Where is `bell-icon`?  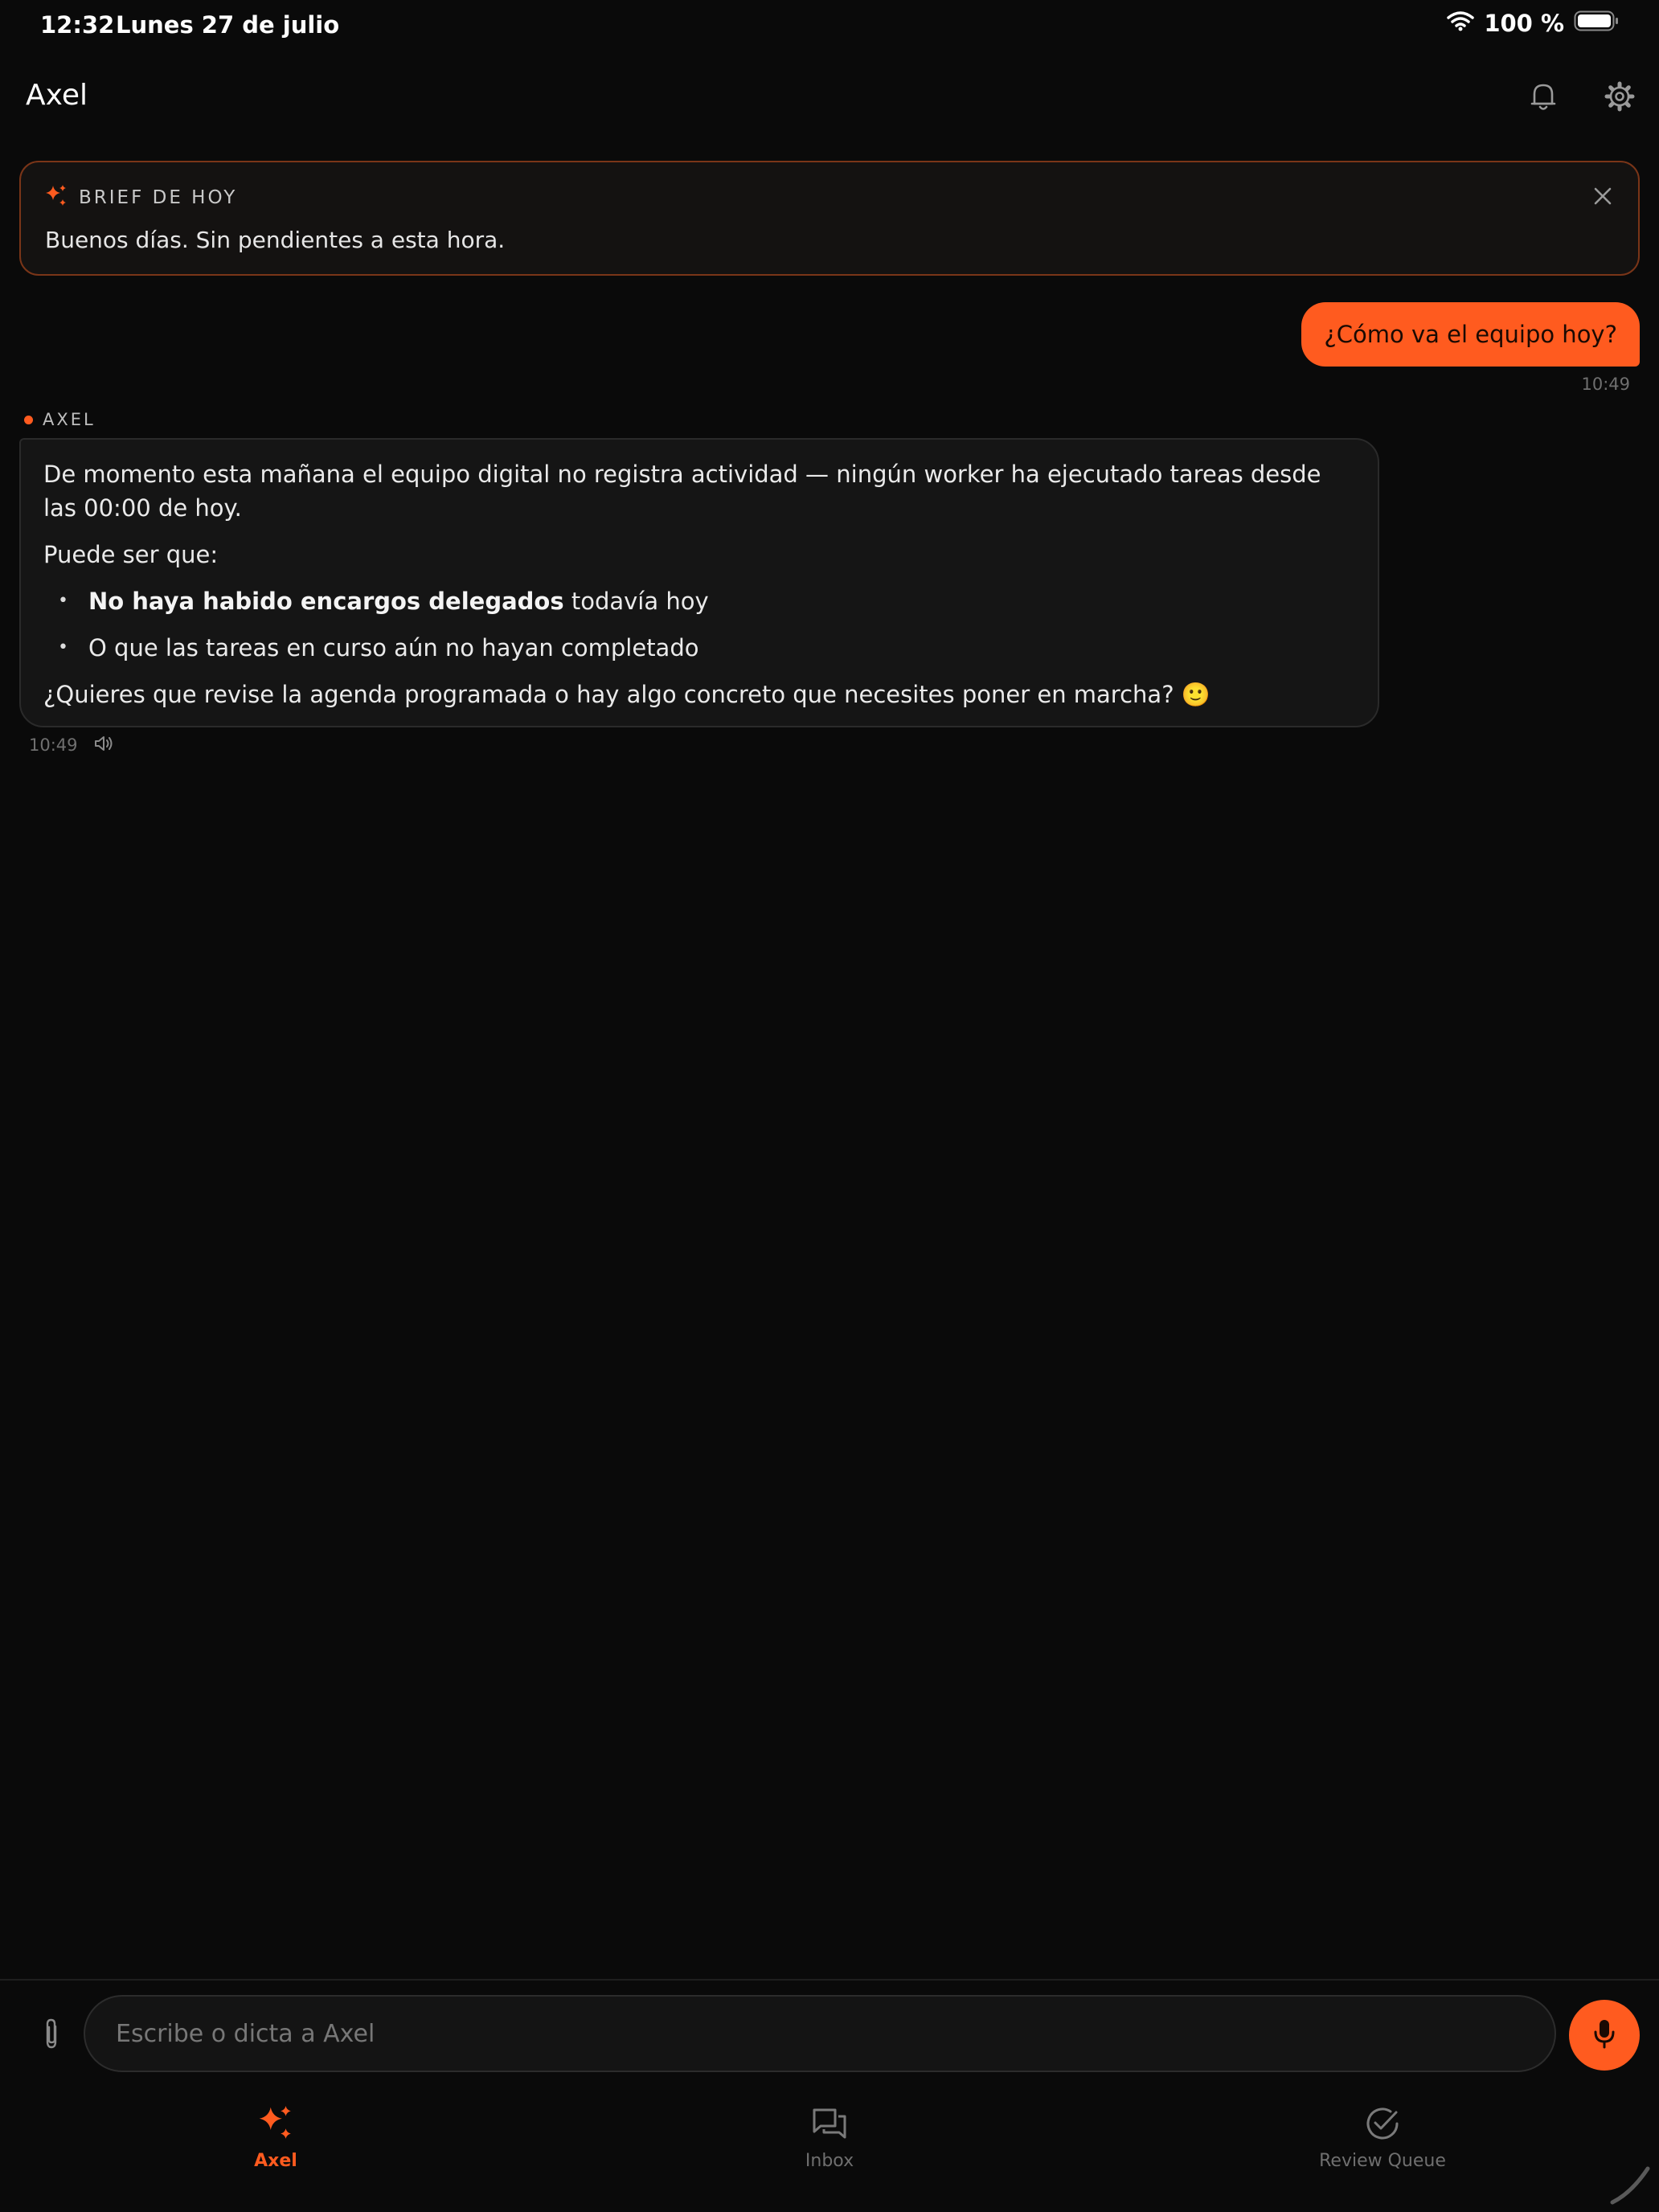 bell-icon is located at coordinates (1543, 98).